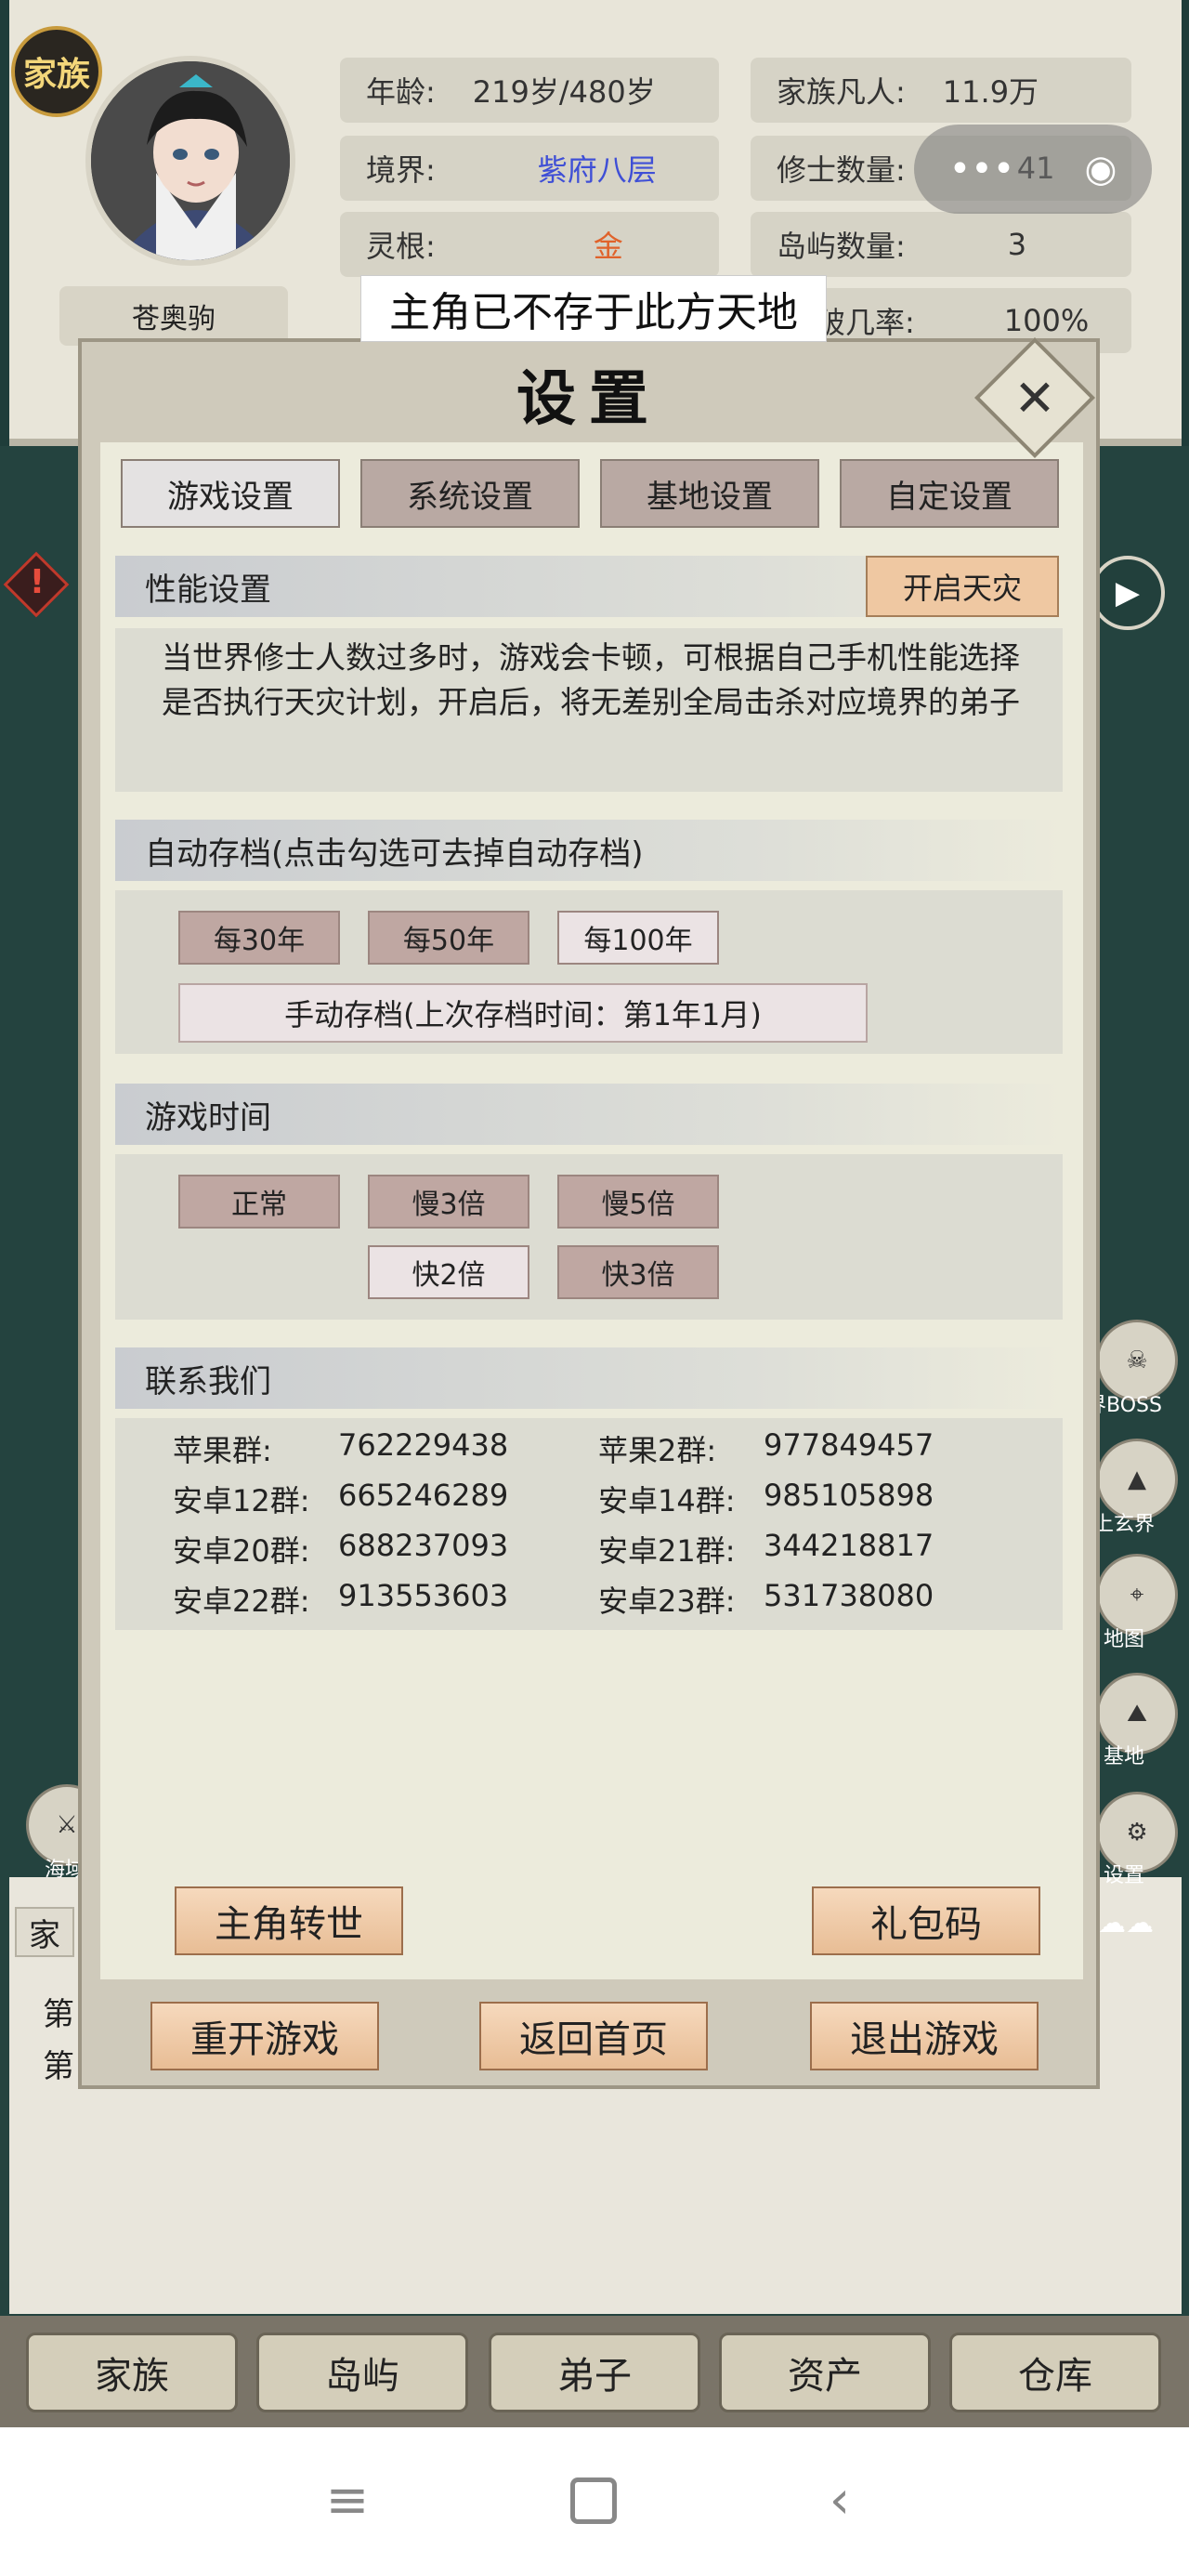  Describe the element at coordinates (709, 493) in the screenshot. I see `tab-base-settings: 基地设置` at that location.